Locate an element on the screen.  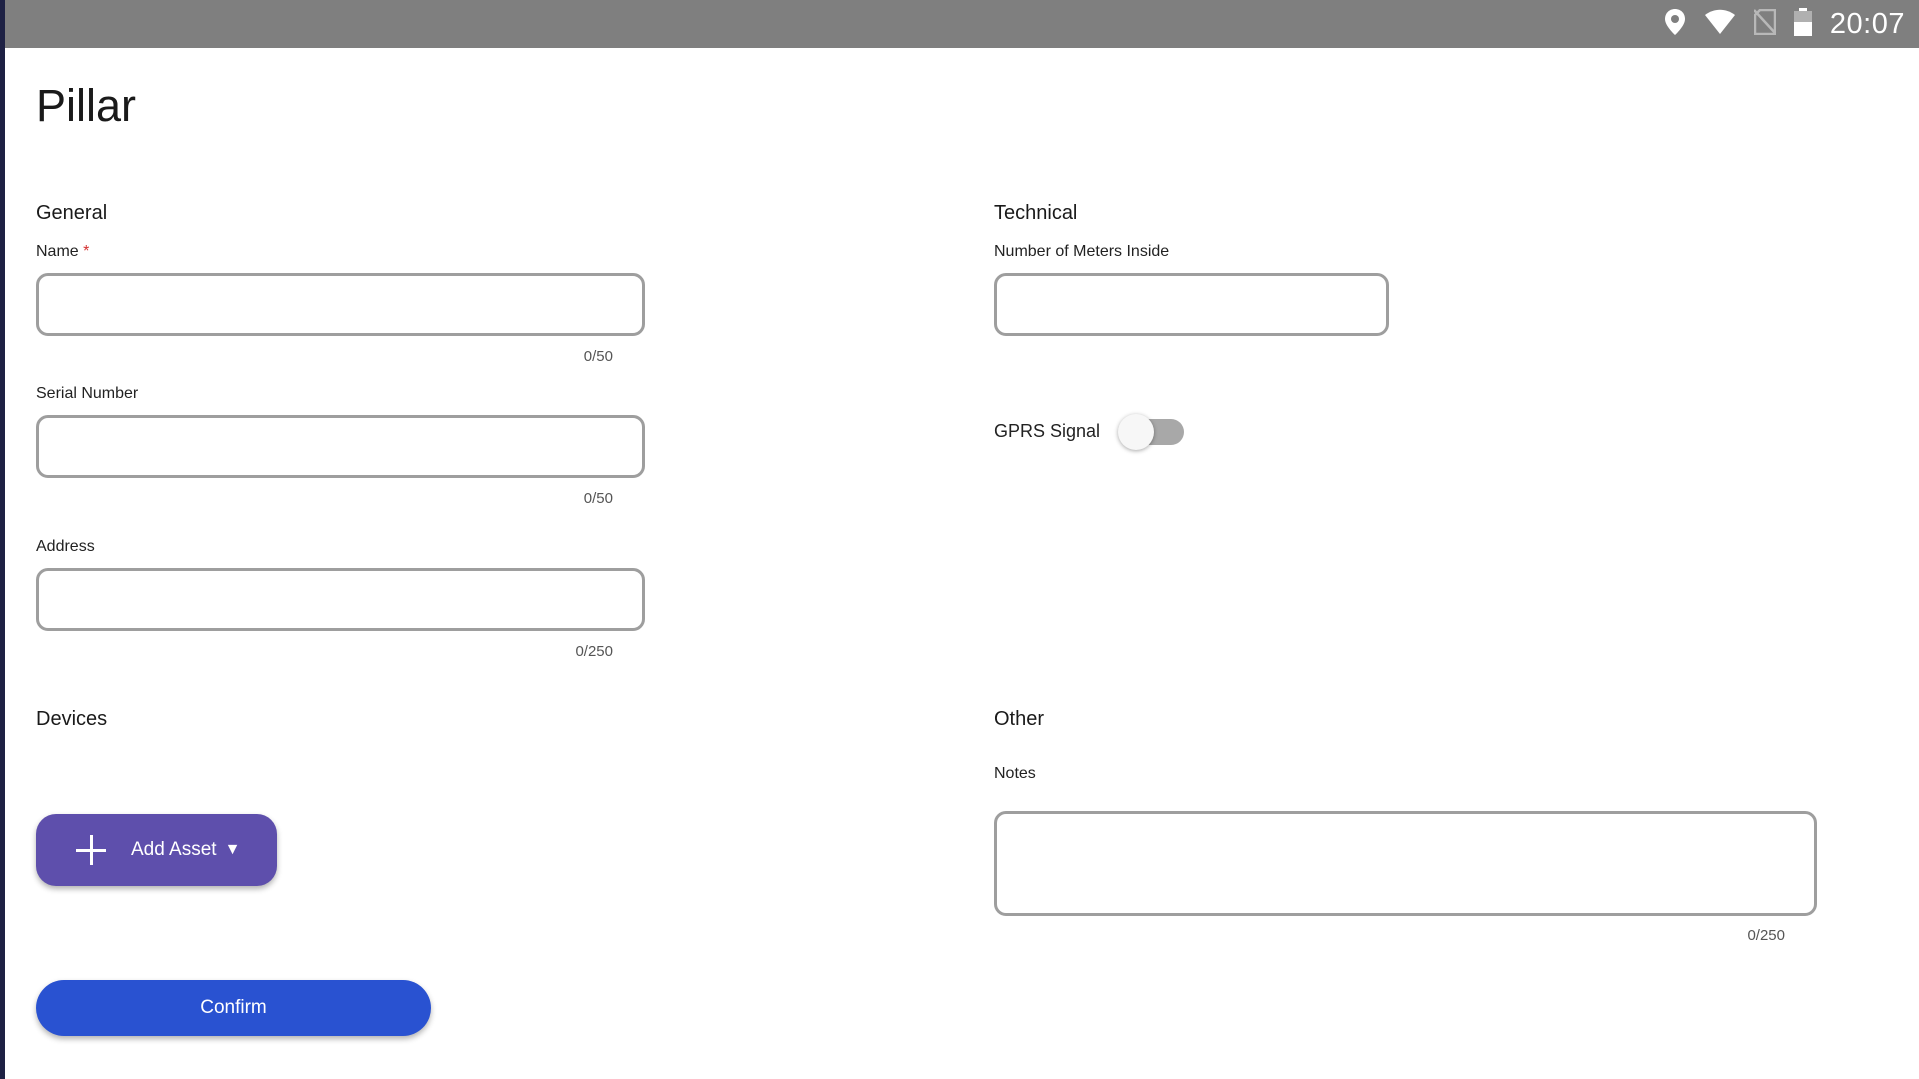
gprs-signal-label: GPRS Signal is located at coordinates (1047, 431).